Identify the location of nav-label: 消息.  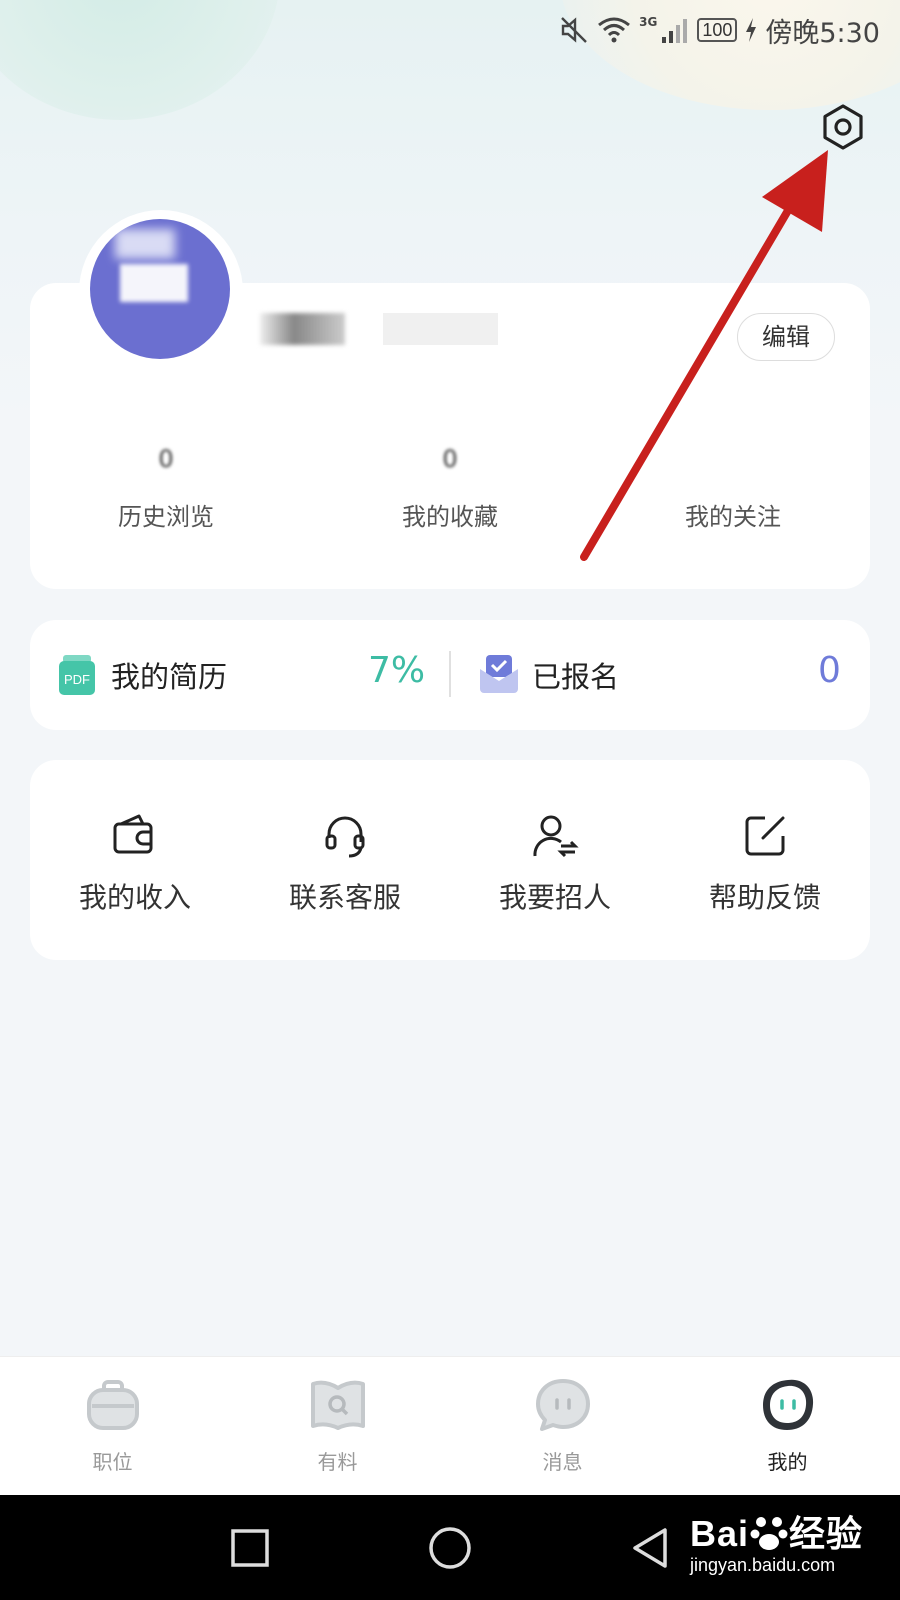
(562, 1462).